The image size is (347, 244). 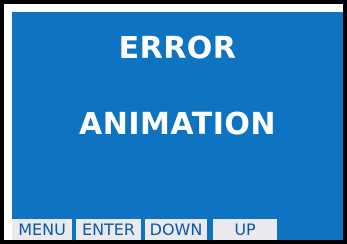 What do you see at coordinates (245, 229) in the screenshot?
I see `up-button: UP` at bounding box center [245, 229].